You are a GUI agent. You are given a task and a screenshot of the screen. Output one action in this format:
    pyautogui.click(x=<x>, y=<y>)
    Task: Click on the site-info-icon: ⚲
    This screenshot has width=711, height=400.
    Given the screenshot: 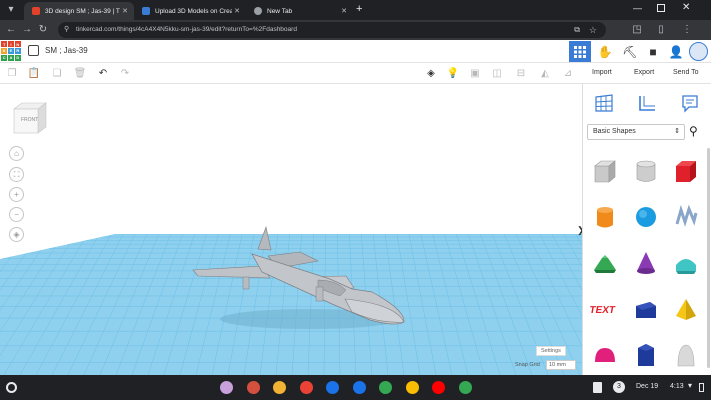 What is the action you would take?
    pyautogui.click(x=66, y=30)
    